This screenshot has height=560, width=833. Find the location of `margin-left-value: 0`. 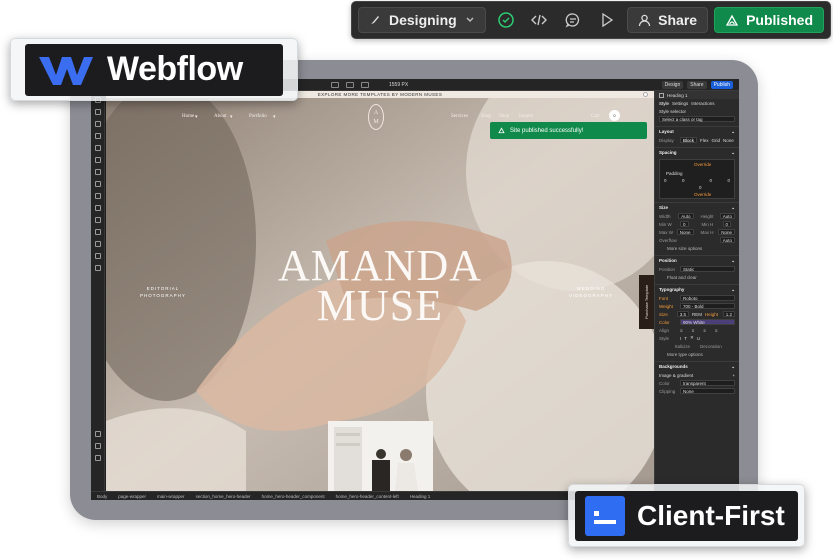

margin-left-value: 0 is located at coordinates (665, 180).